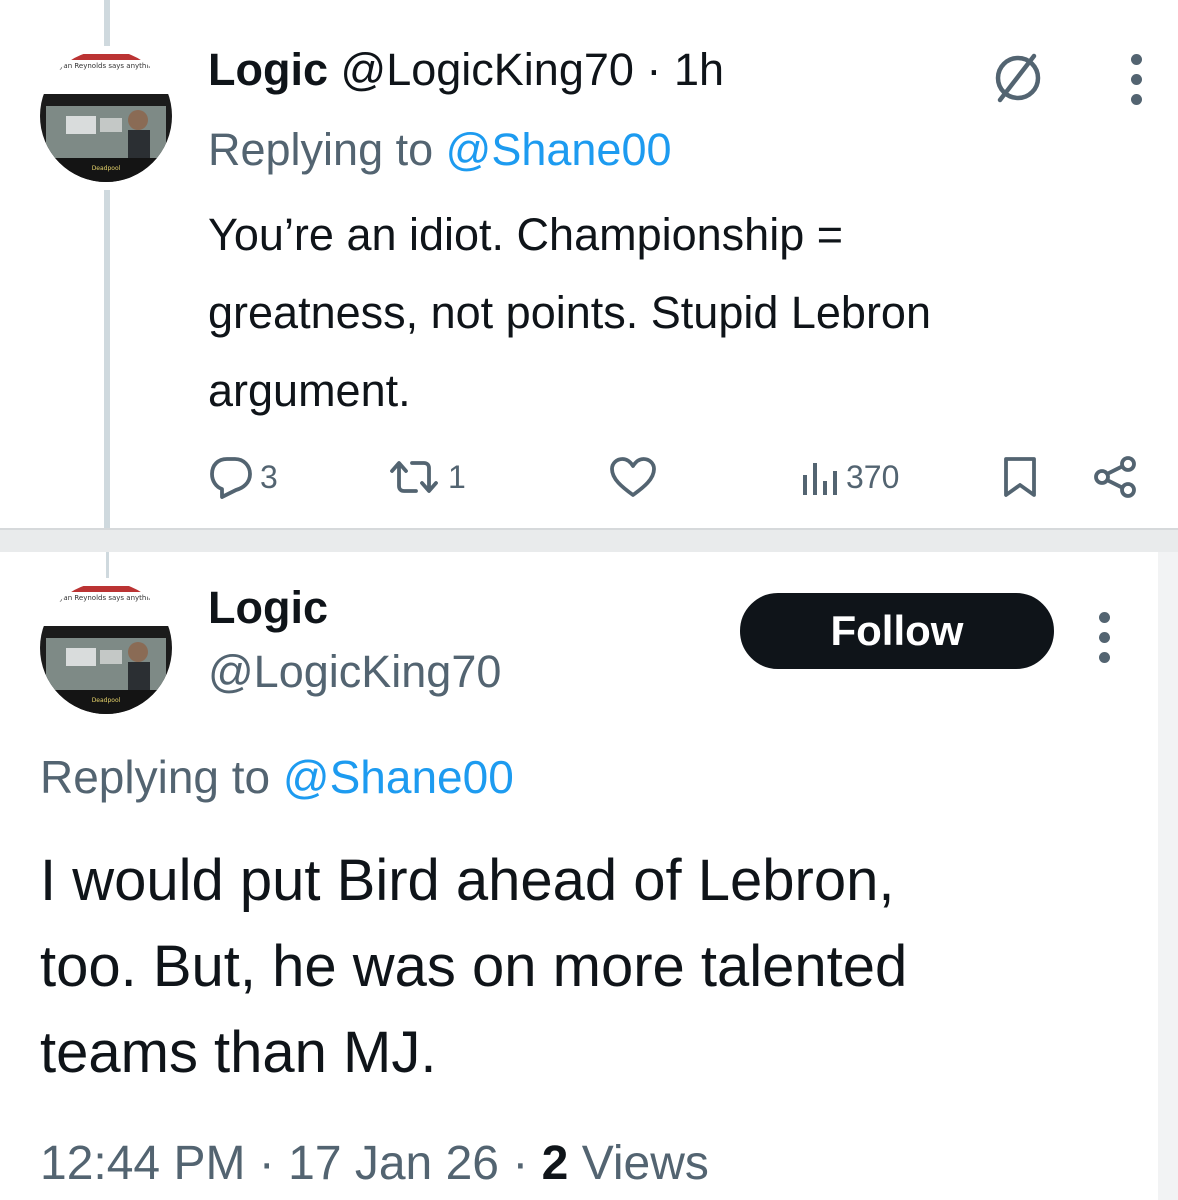 The height and width of the screenshot is (1200, 1178). Describe the element at coordinates (820, 479) in the screenshot. I see `views-icon` at that location.